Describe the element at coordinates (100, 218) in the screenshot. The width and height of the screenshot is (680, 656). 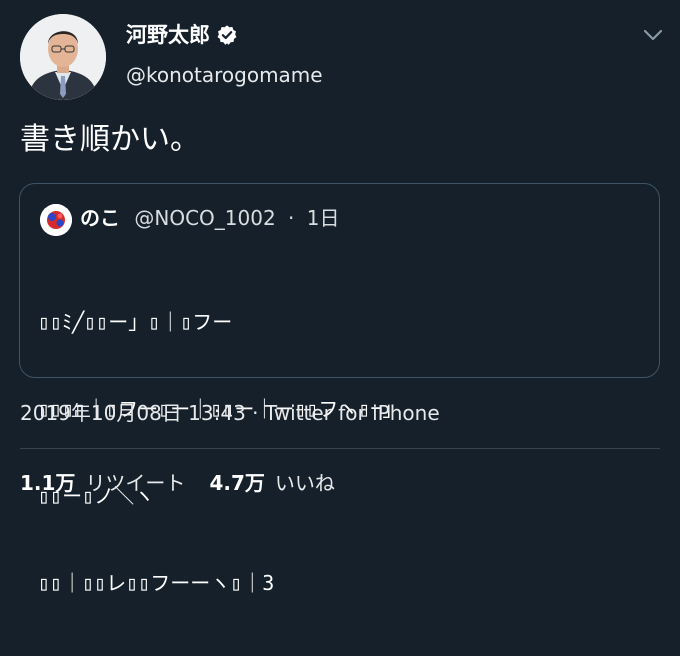
I see `quote-author-name: のこ` at that location.